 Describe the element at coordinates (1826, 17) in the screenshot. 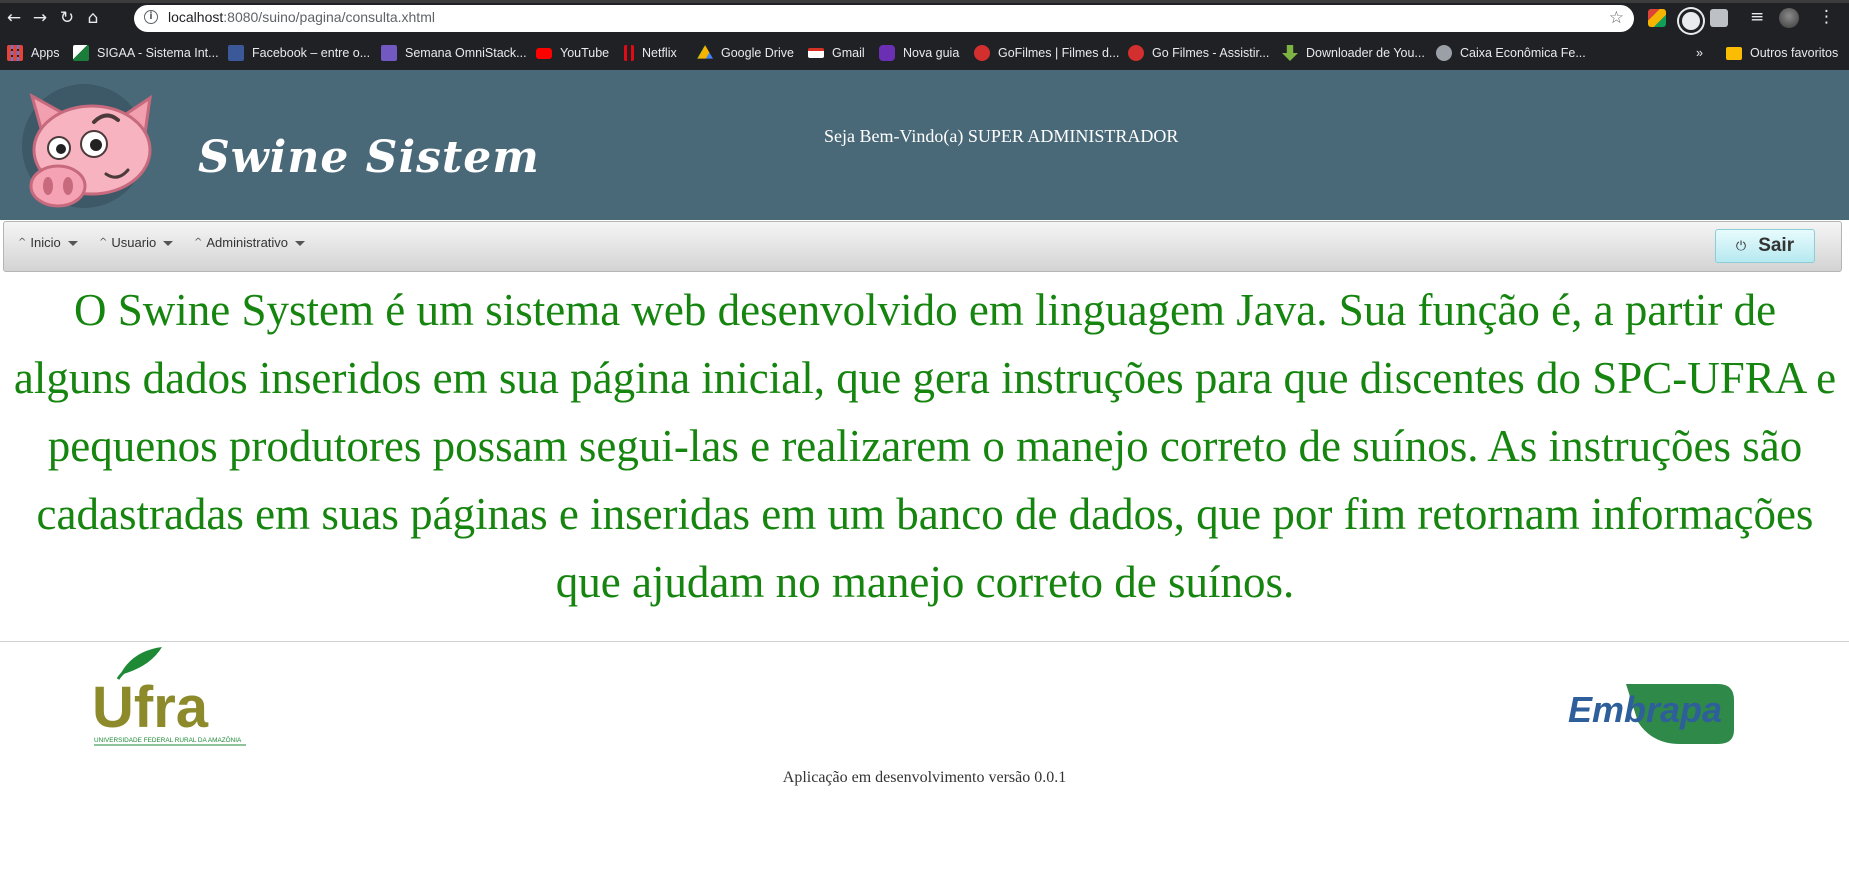

I see `browser-menu-icon: ⋮` at that location.